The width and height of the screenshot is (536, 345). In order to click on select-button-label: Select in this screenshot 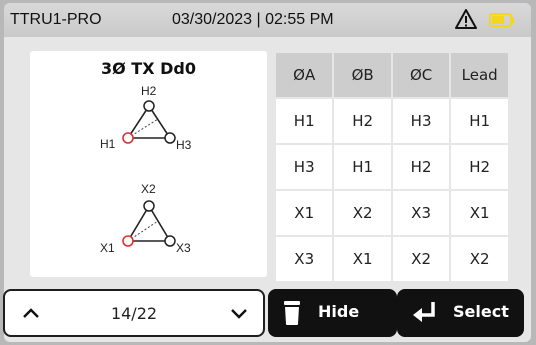, I will do `click(481, 311)`.